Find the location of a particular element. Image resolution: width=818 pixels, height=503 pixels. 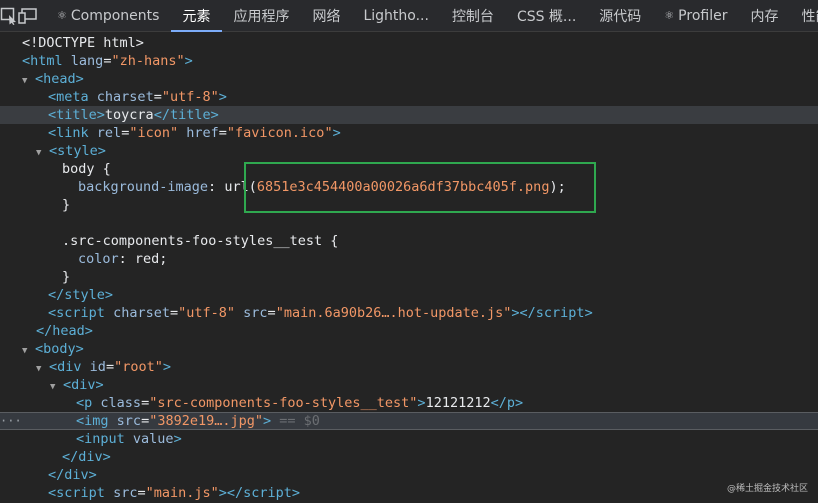

tab-label: 性能 is located at coordinates (809, 16).